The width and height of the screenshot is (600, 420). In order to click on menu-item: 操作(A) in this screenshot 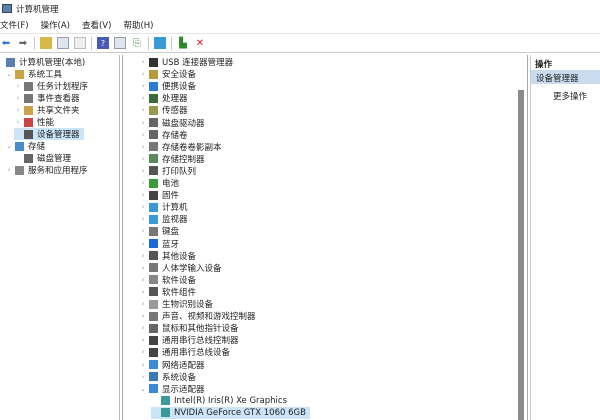, I will do `click(55, 25)`.